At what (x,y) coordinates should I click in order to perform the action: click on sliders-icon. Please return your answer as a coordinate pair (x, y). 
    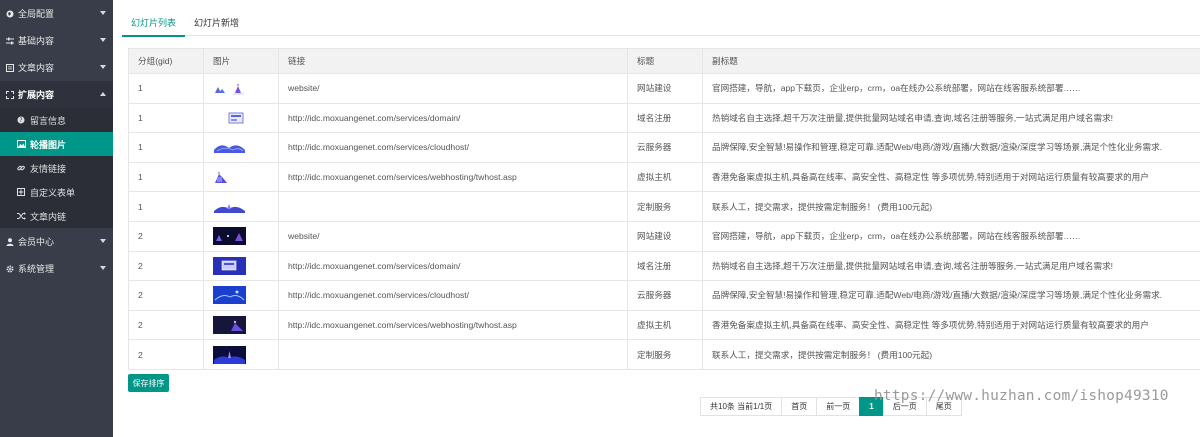
    Looking at the image, I should click on (10, 41).